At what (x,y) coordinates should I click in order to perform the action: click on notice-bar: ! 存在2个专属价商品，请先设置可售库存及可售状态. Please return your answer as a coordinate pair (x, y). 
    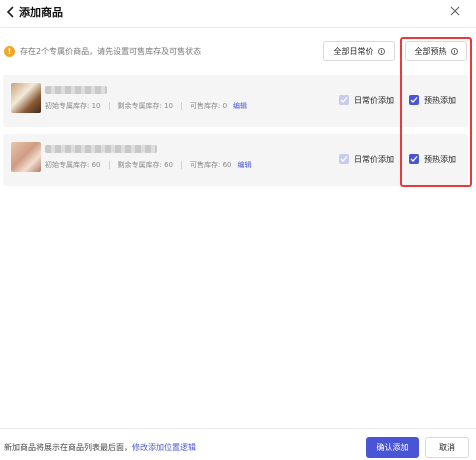
    Looking at the image, I should click on (102, 51).